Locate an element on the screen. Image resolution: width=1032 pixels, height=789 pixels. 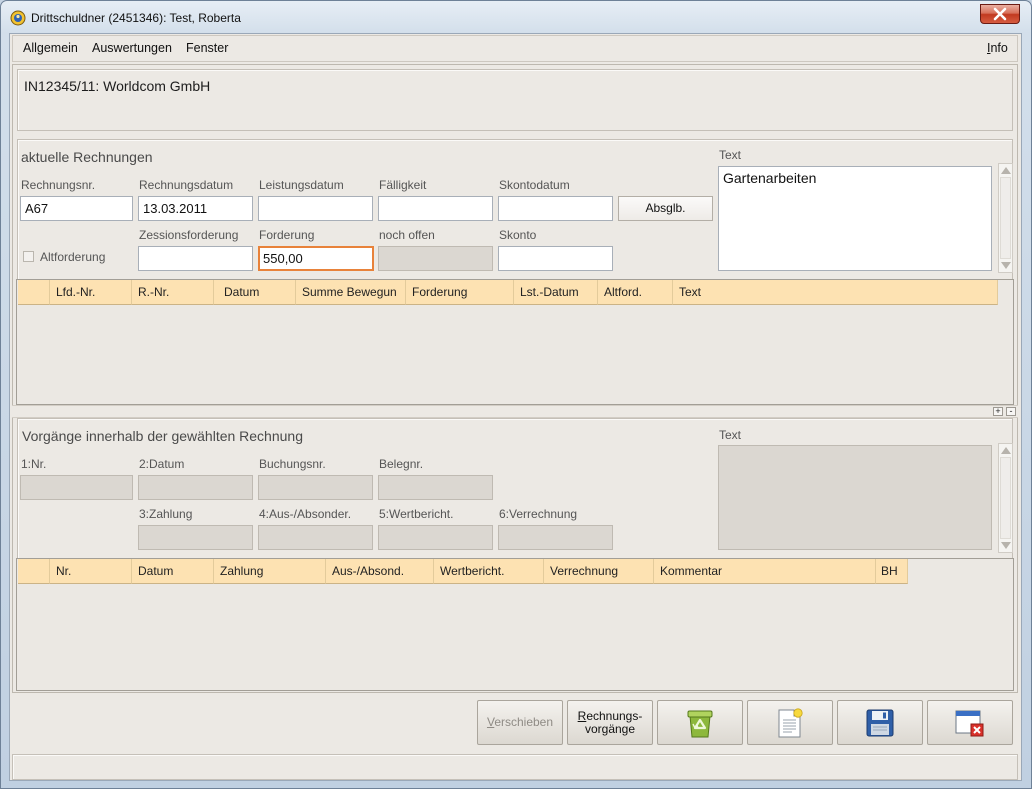
skontodatum-input is located at coordinates (555, 208).